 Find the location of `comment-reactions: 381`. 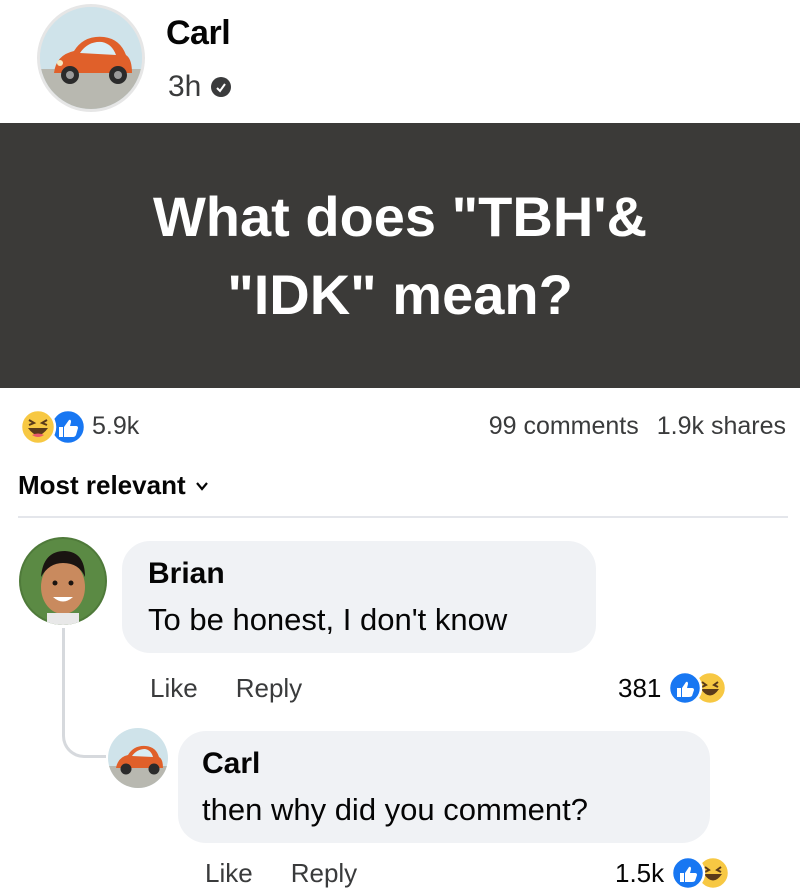

comment-reactions: 381 is located at coordinates (673, 688).